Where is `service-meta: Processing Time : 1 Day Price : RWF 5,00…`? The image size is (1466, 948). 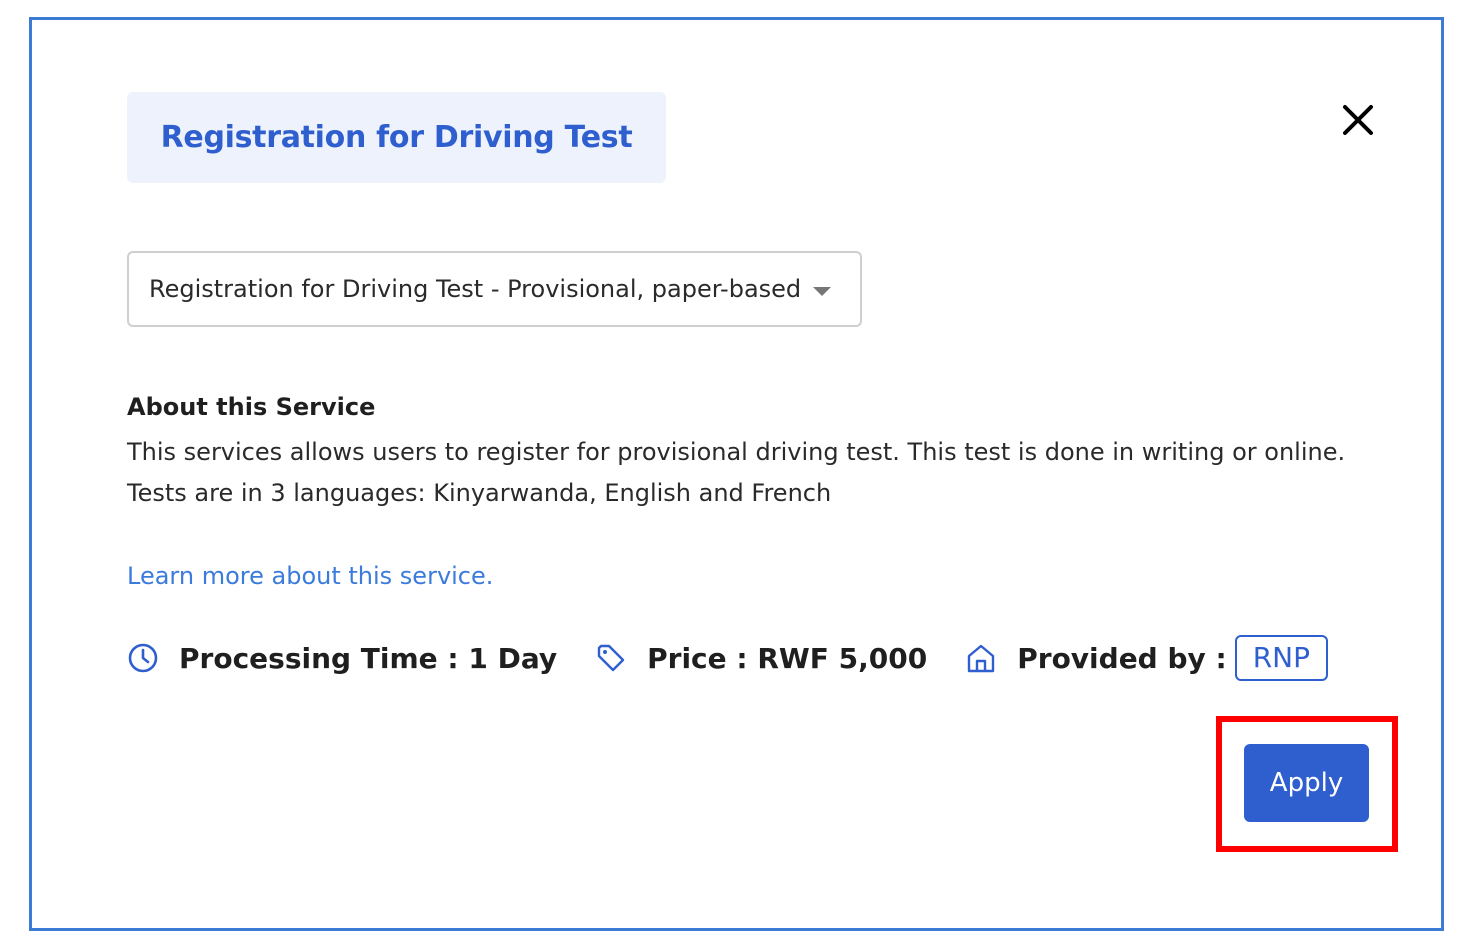
service-meta: Processing Time : 1 Day Price : RWF 5,00… is located at coordinates (728, 658).